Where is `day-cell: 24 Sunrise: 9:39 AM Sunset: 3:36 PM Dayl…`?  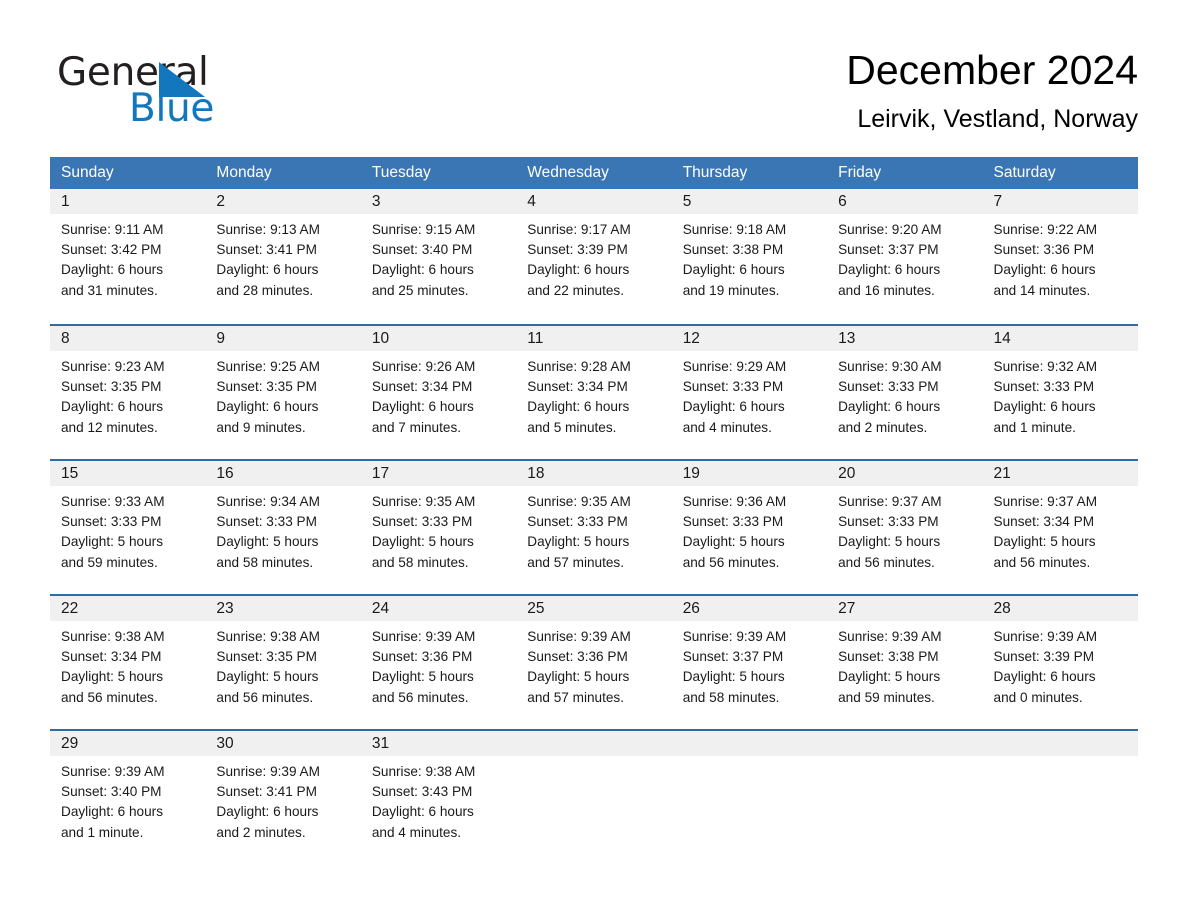 day-cell: 24 Sunrise: 9:39 AM Sunset: 3:36 PM Dayl… is located at coordinates (438, 662).